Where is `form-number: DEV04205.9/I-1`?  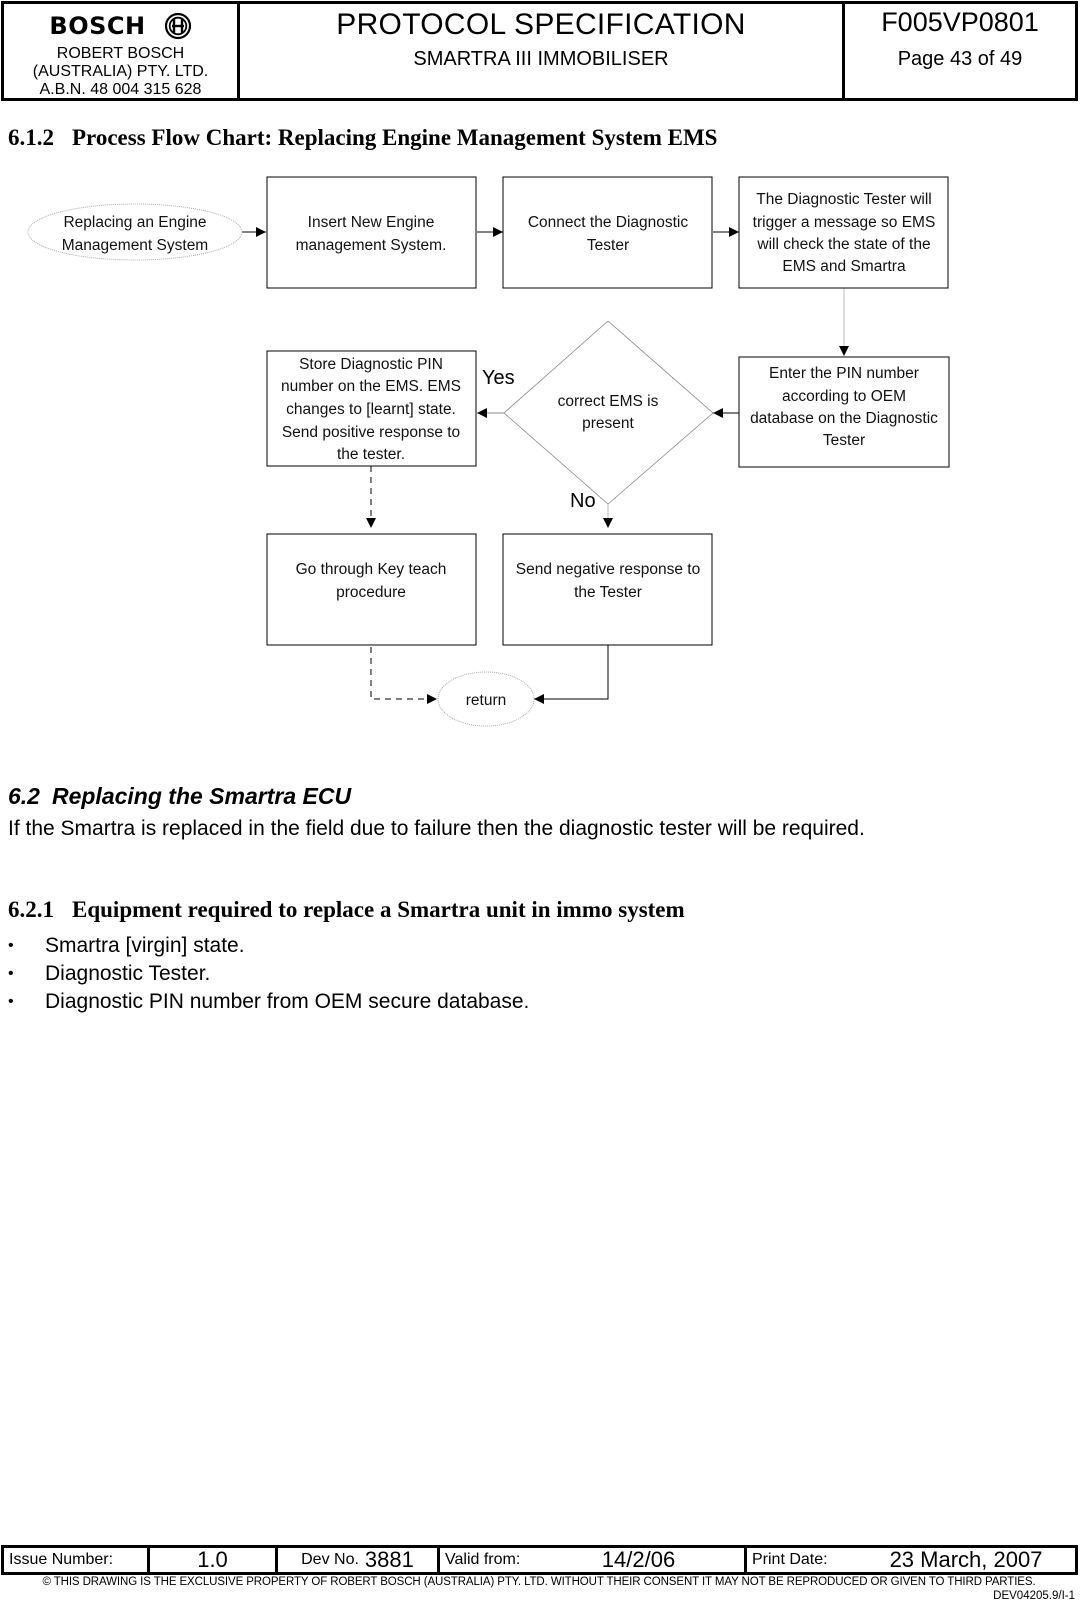
form-number: DEV04205.9/I-1 is located at coordinates (1034, 1596).